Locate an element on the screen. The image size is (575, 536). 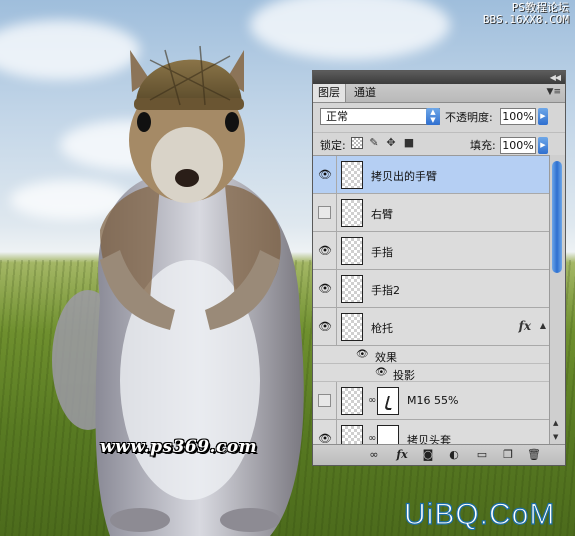
fill-input: 100% is located at coordinates (518, 145).